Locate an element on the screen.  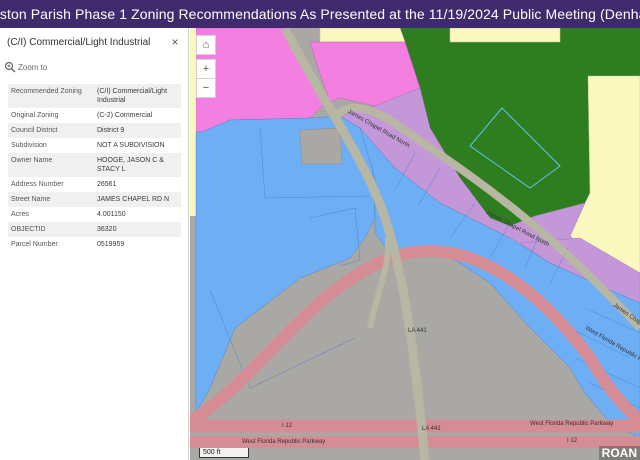
table-row: Council District District 9 is located at coordinates (94, 130).